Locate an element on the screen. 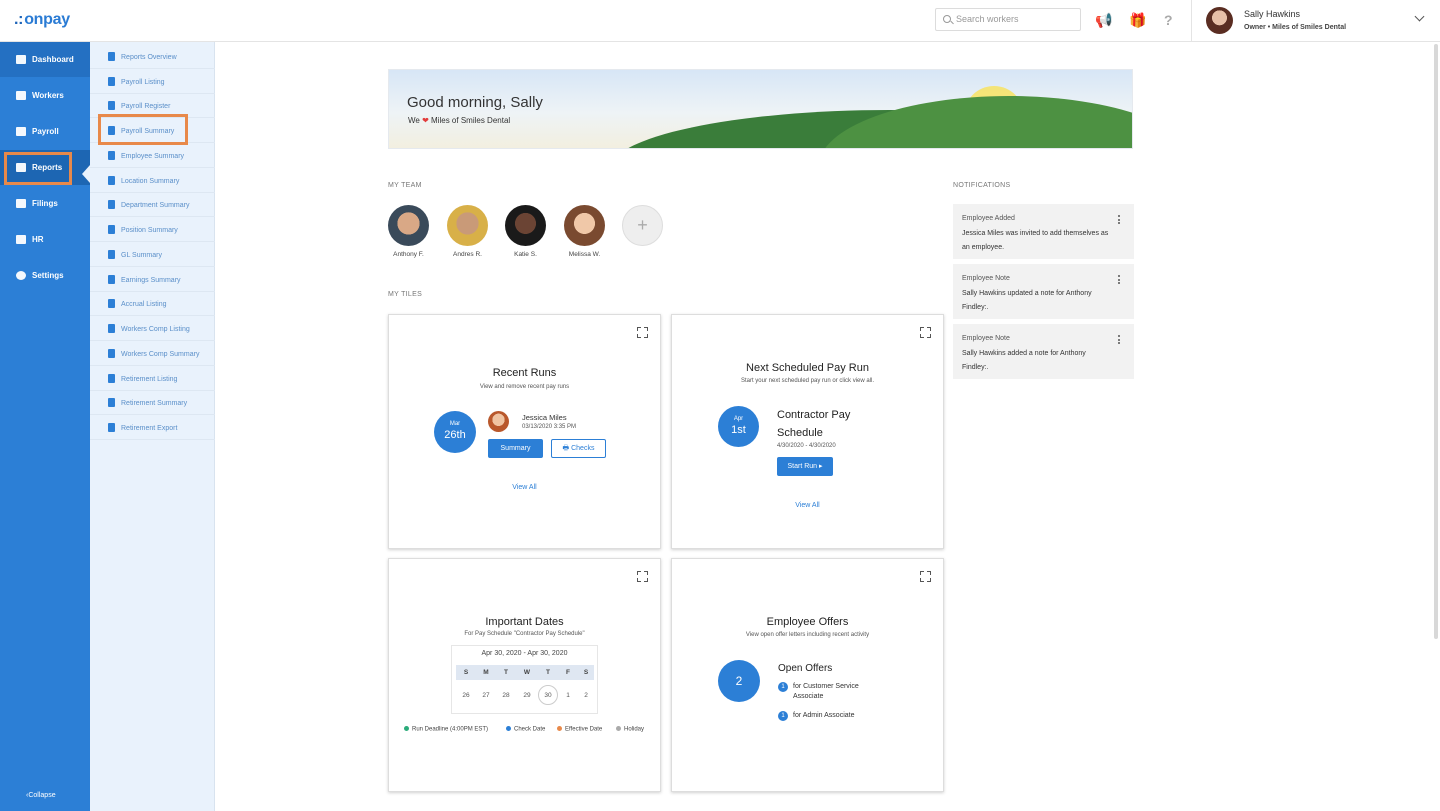 The width and height of the screenshot is (1440, 811). subnav-earnings-summary: Earnings Summary is located at coordinates (152, 279).